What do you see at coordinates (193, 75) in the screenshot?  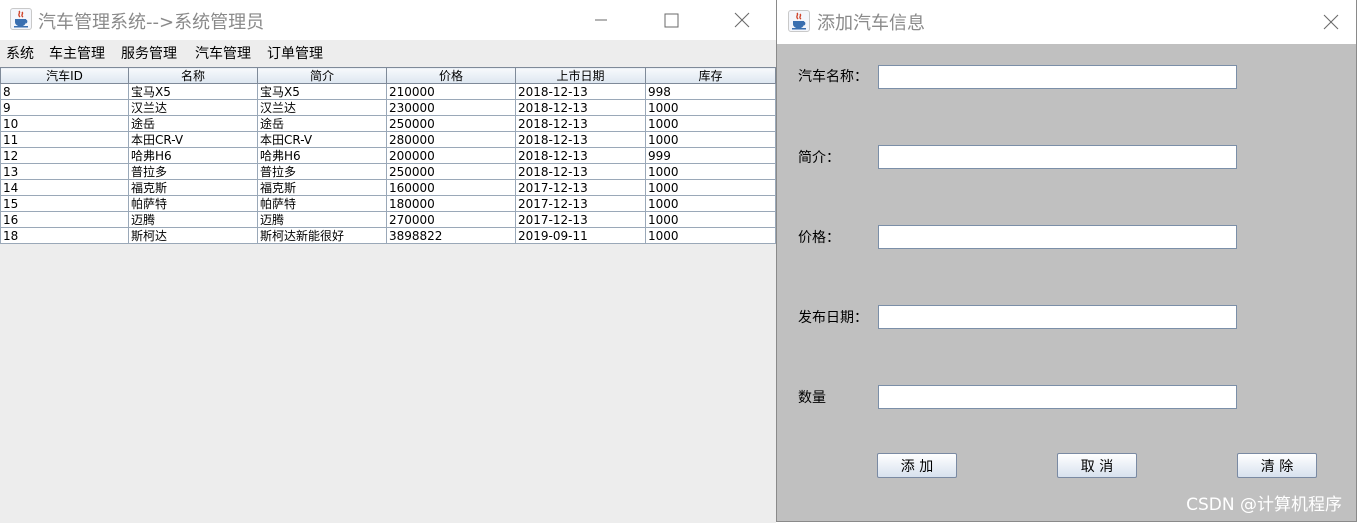 I see `column-header-name: 名称` at bounding box center [193, 75].